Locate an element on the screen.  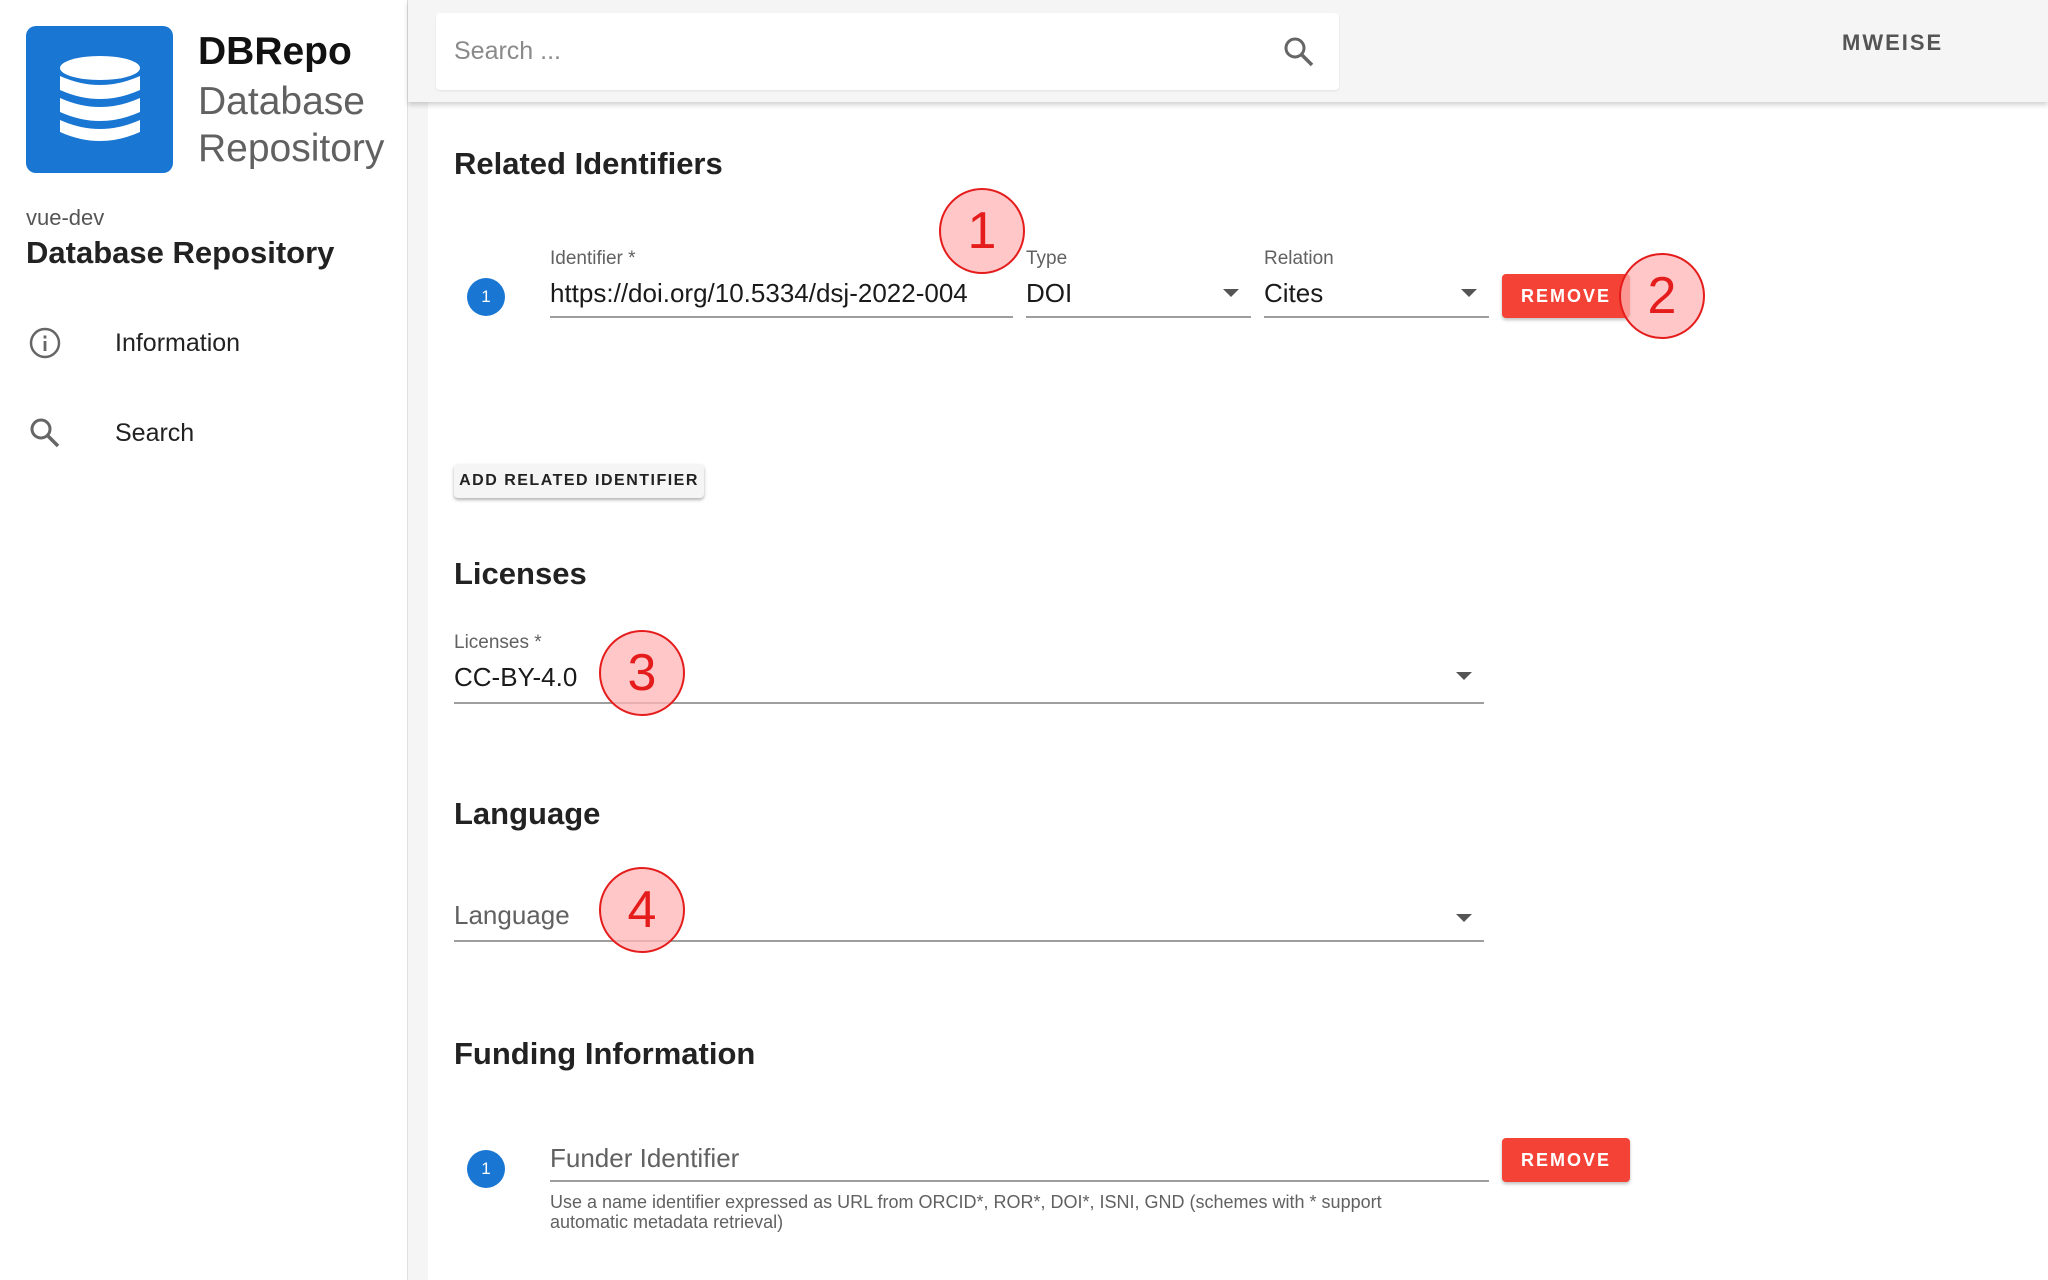
search-box is located at coordinates (887, 51).